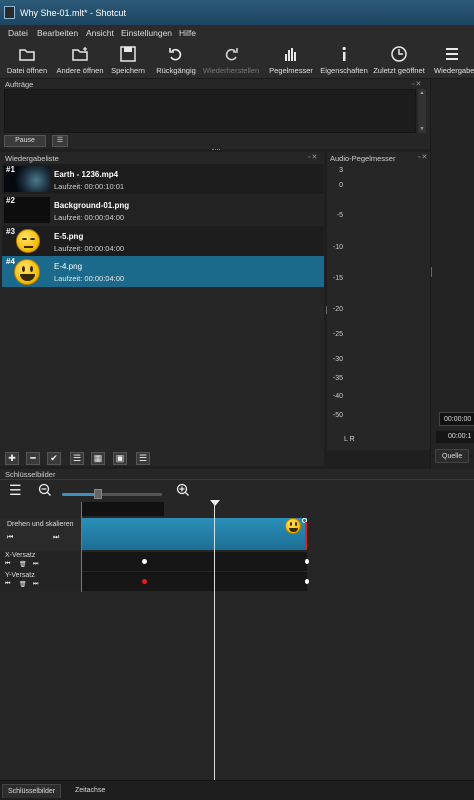  What do you see at coordinates (25, 141) in the screenshot?
I see `pause-button: Pause` at bounding box center [25, 141].